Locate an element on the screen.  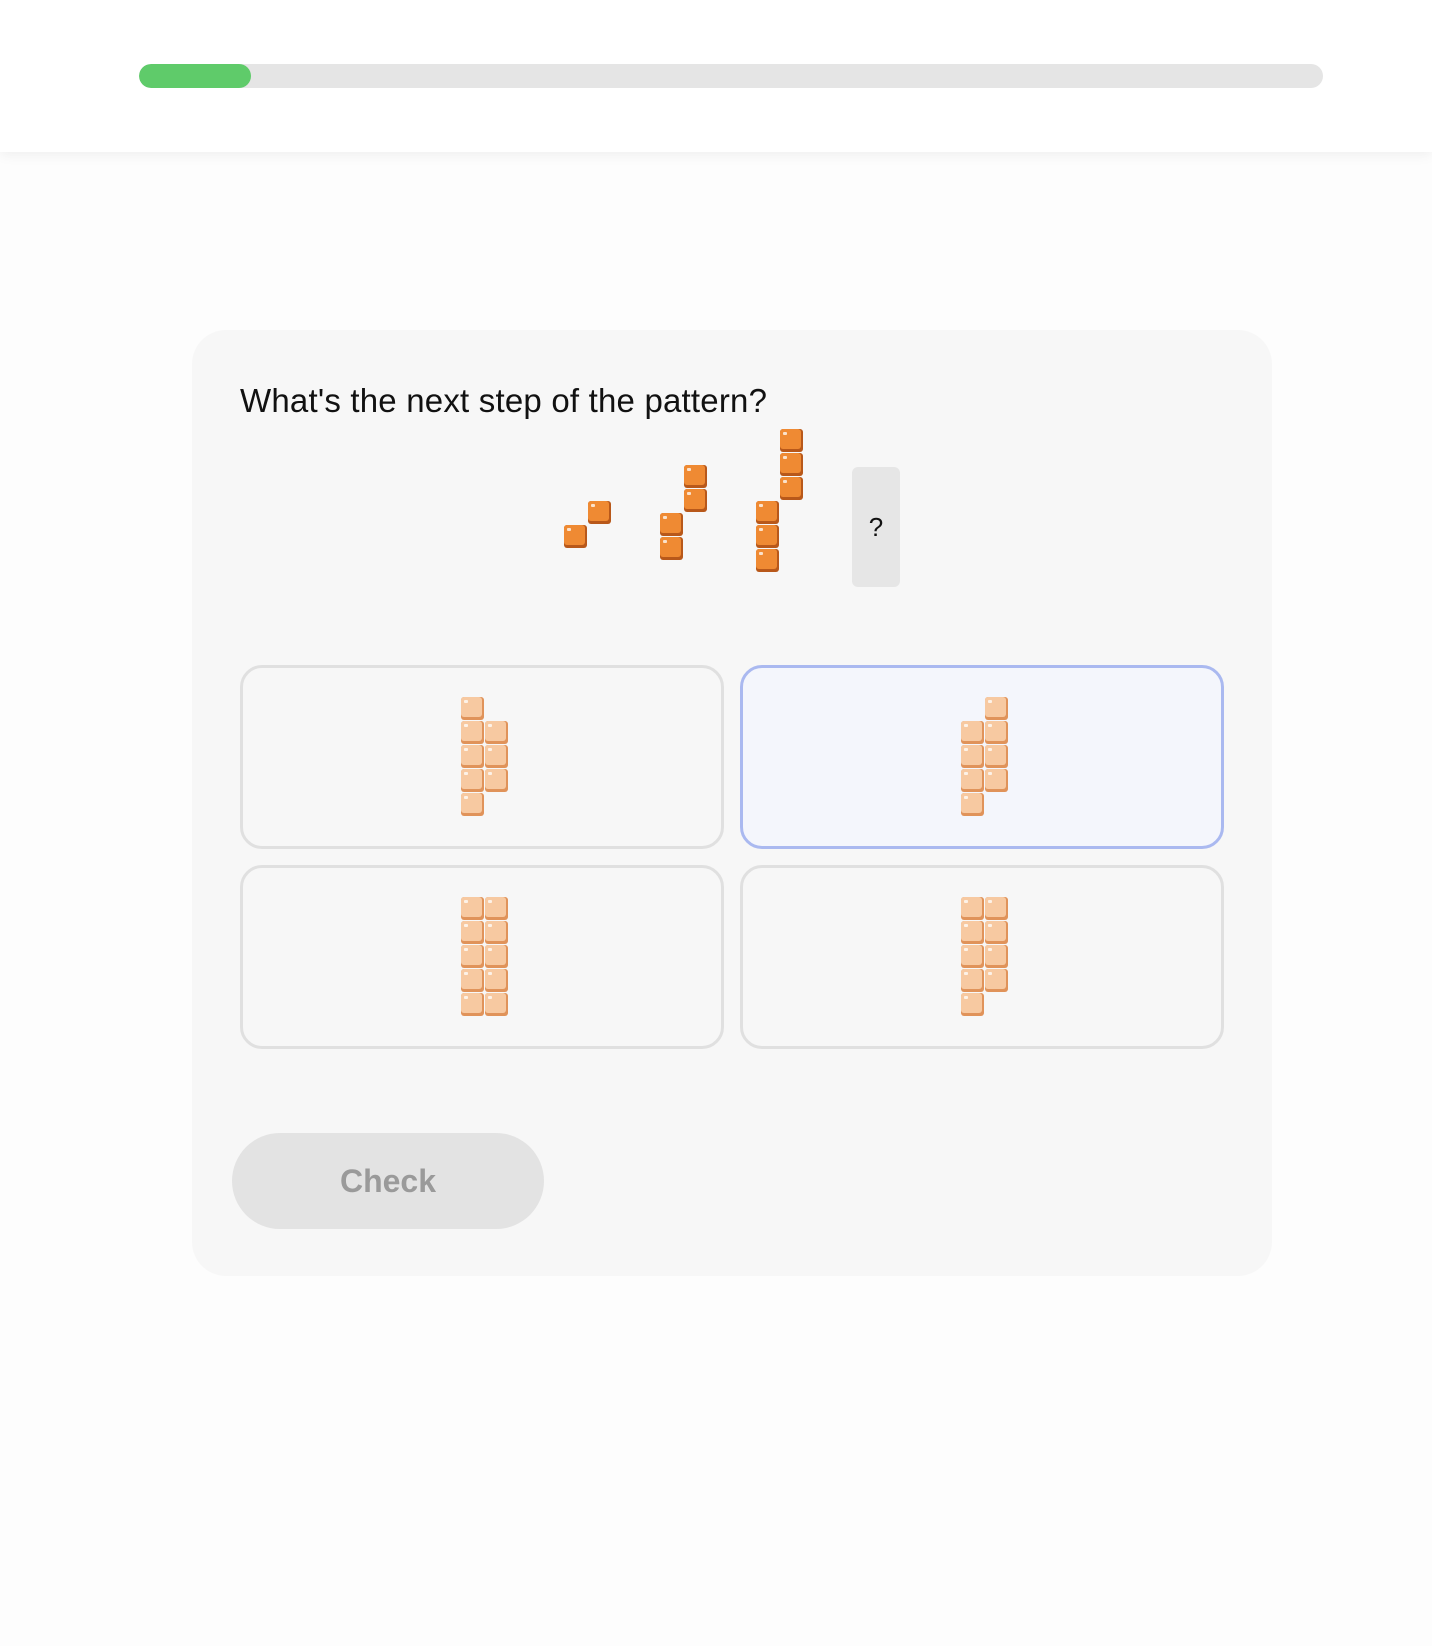
progress-bar is located at coordinates (731, 76).